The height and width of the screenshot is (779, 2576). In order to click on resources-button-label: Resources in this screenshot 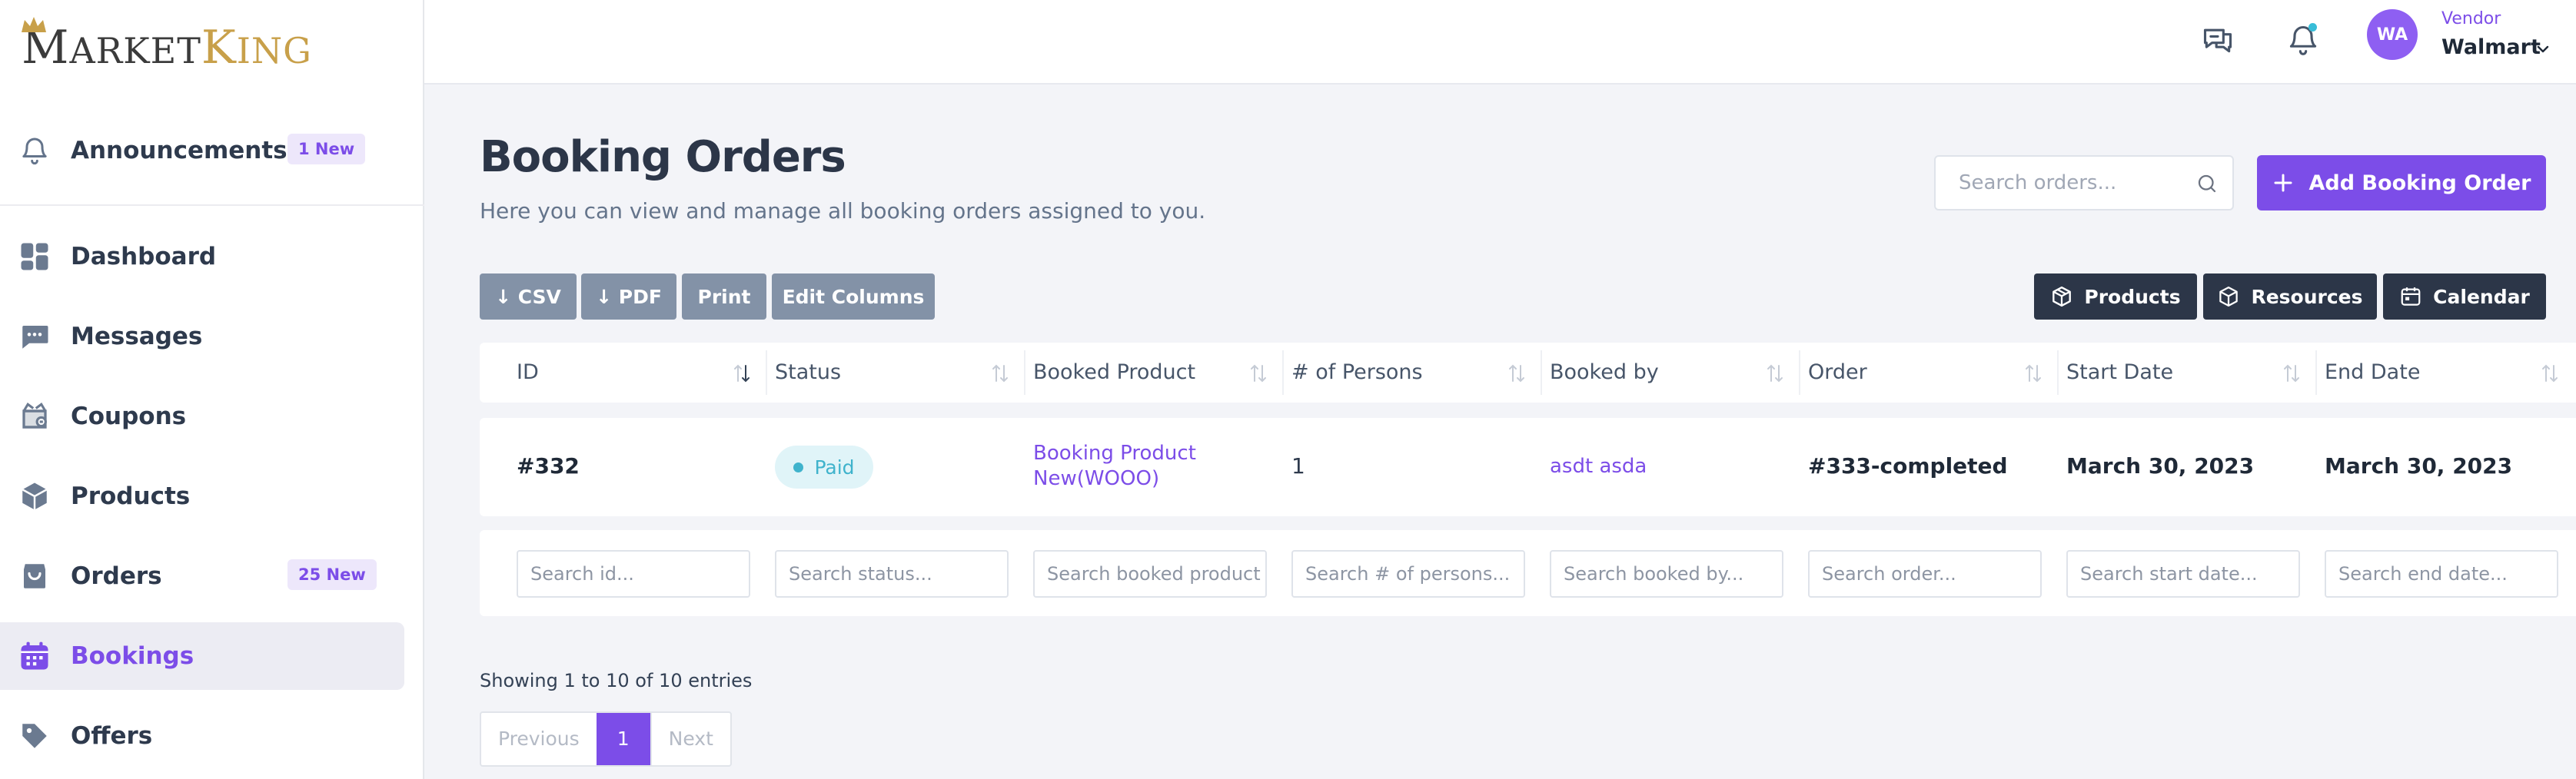, I will do `click(2307, 296)`.